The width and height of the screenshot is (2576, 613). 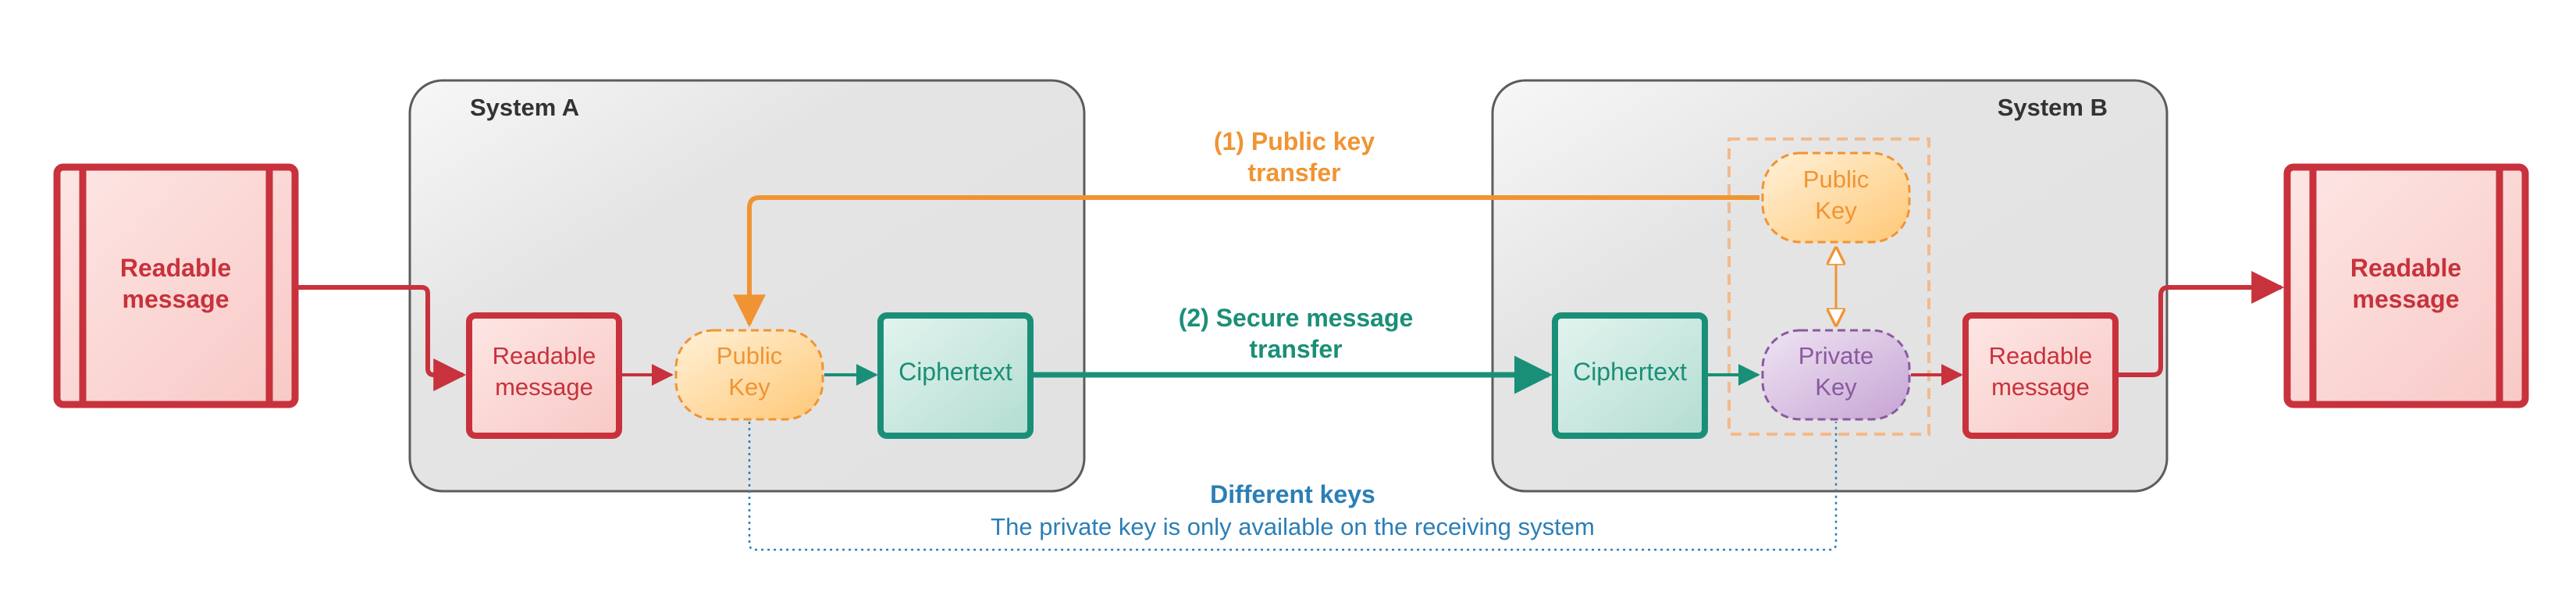 What do you see at coordinates (2041, 356) in the screenshot?
I see `receiver-inner-message-line1: Readable` at bounding box center [2041, 356].